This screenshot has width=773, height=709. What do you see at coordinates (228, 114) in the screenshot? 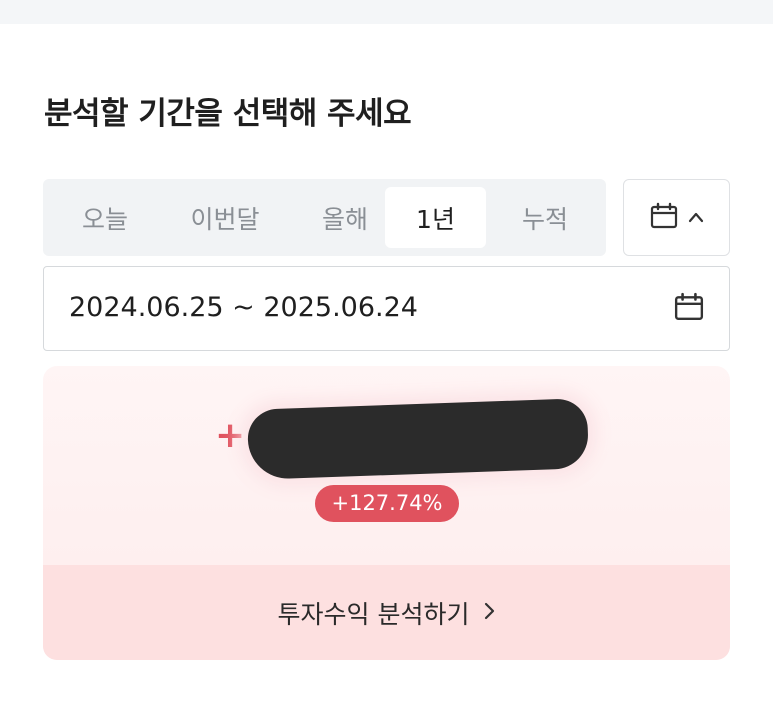
I see `page-title: 분석할 기간을 선택해 주세요` at bounding box center [228, 114].